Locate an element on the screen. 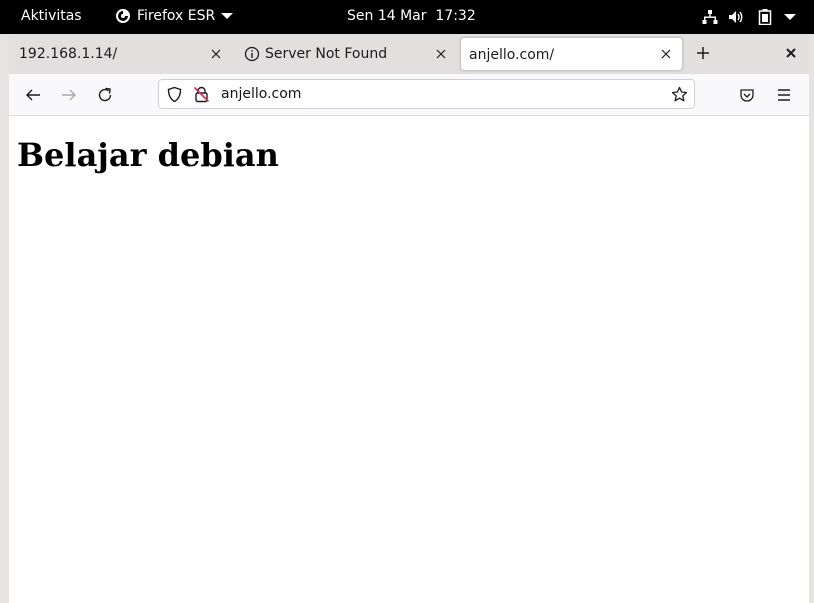 The height and width of the screenshot is (603, 814). app-menu: Firefox ESR is located at coordinates (174, 16).